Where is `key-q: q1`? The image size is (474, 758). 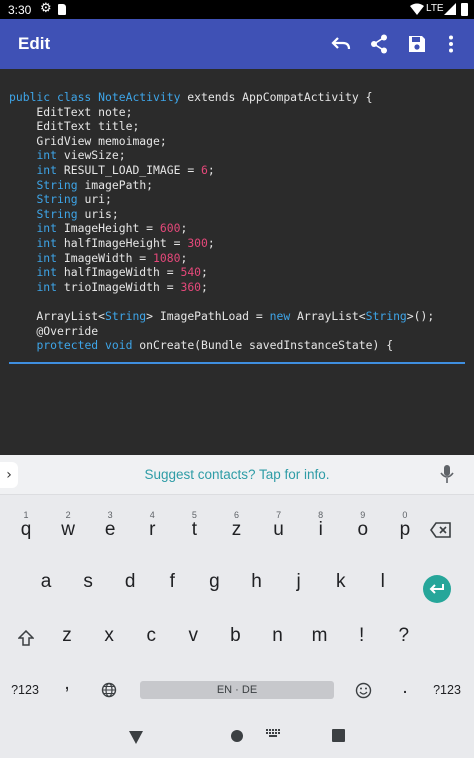
key-q: q1 is located at coordinates (26, 530).